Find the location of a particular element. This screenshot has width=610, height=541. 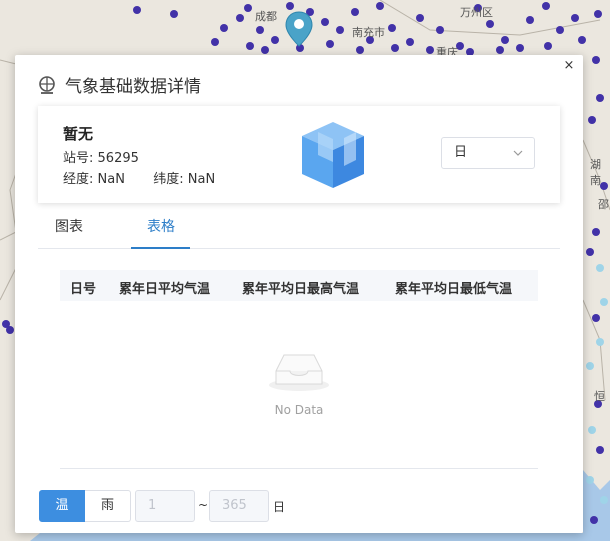

close-button: × is located at coordinates (569, 66).